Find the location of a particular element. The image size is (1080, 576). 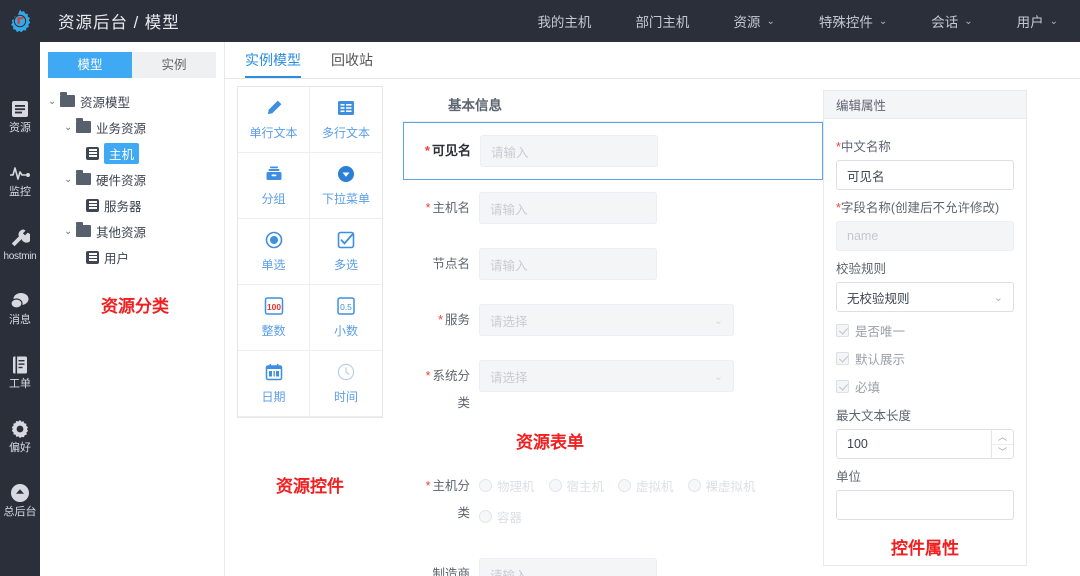

stepper-buttons: ︿ ﹀ is located at coordinates (1002, 444).